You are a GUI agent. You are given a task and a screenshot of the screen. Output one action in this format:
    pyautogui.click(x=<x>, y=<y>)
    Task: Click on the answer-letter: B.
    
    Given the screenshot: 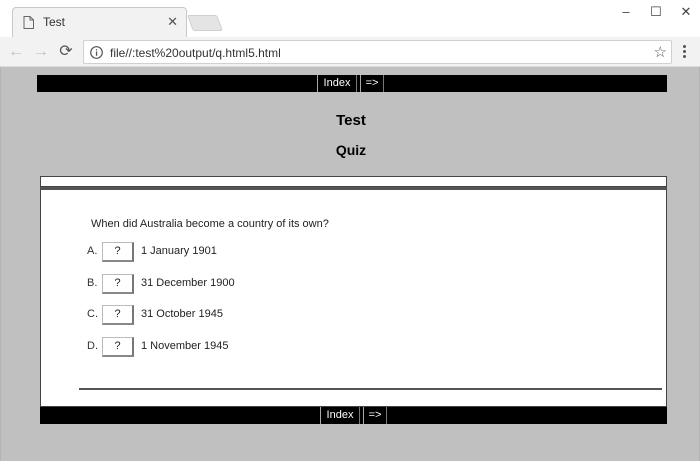 What is the action you would take?
    pyautogui.click(x=92, y=283)
    